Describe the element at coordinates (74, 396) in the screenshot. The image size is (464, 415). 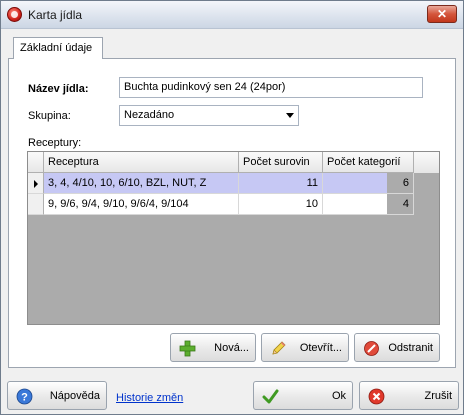
I see `help-label: Nápověda` at that location.